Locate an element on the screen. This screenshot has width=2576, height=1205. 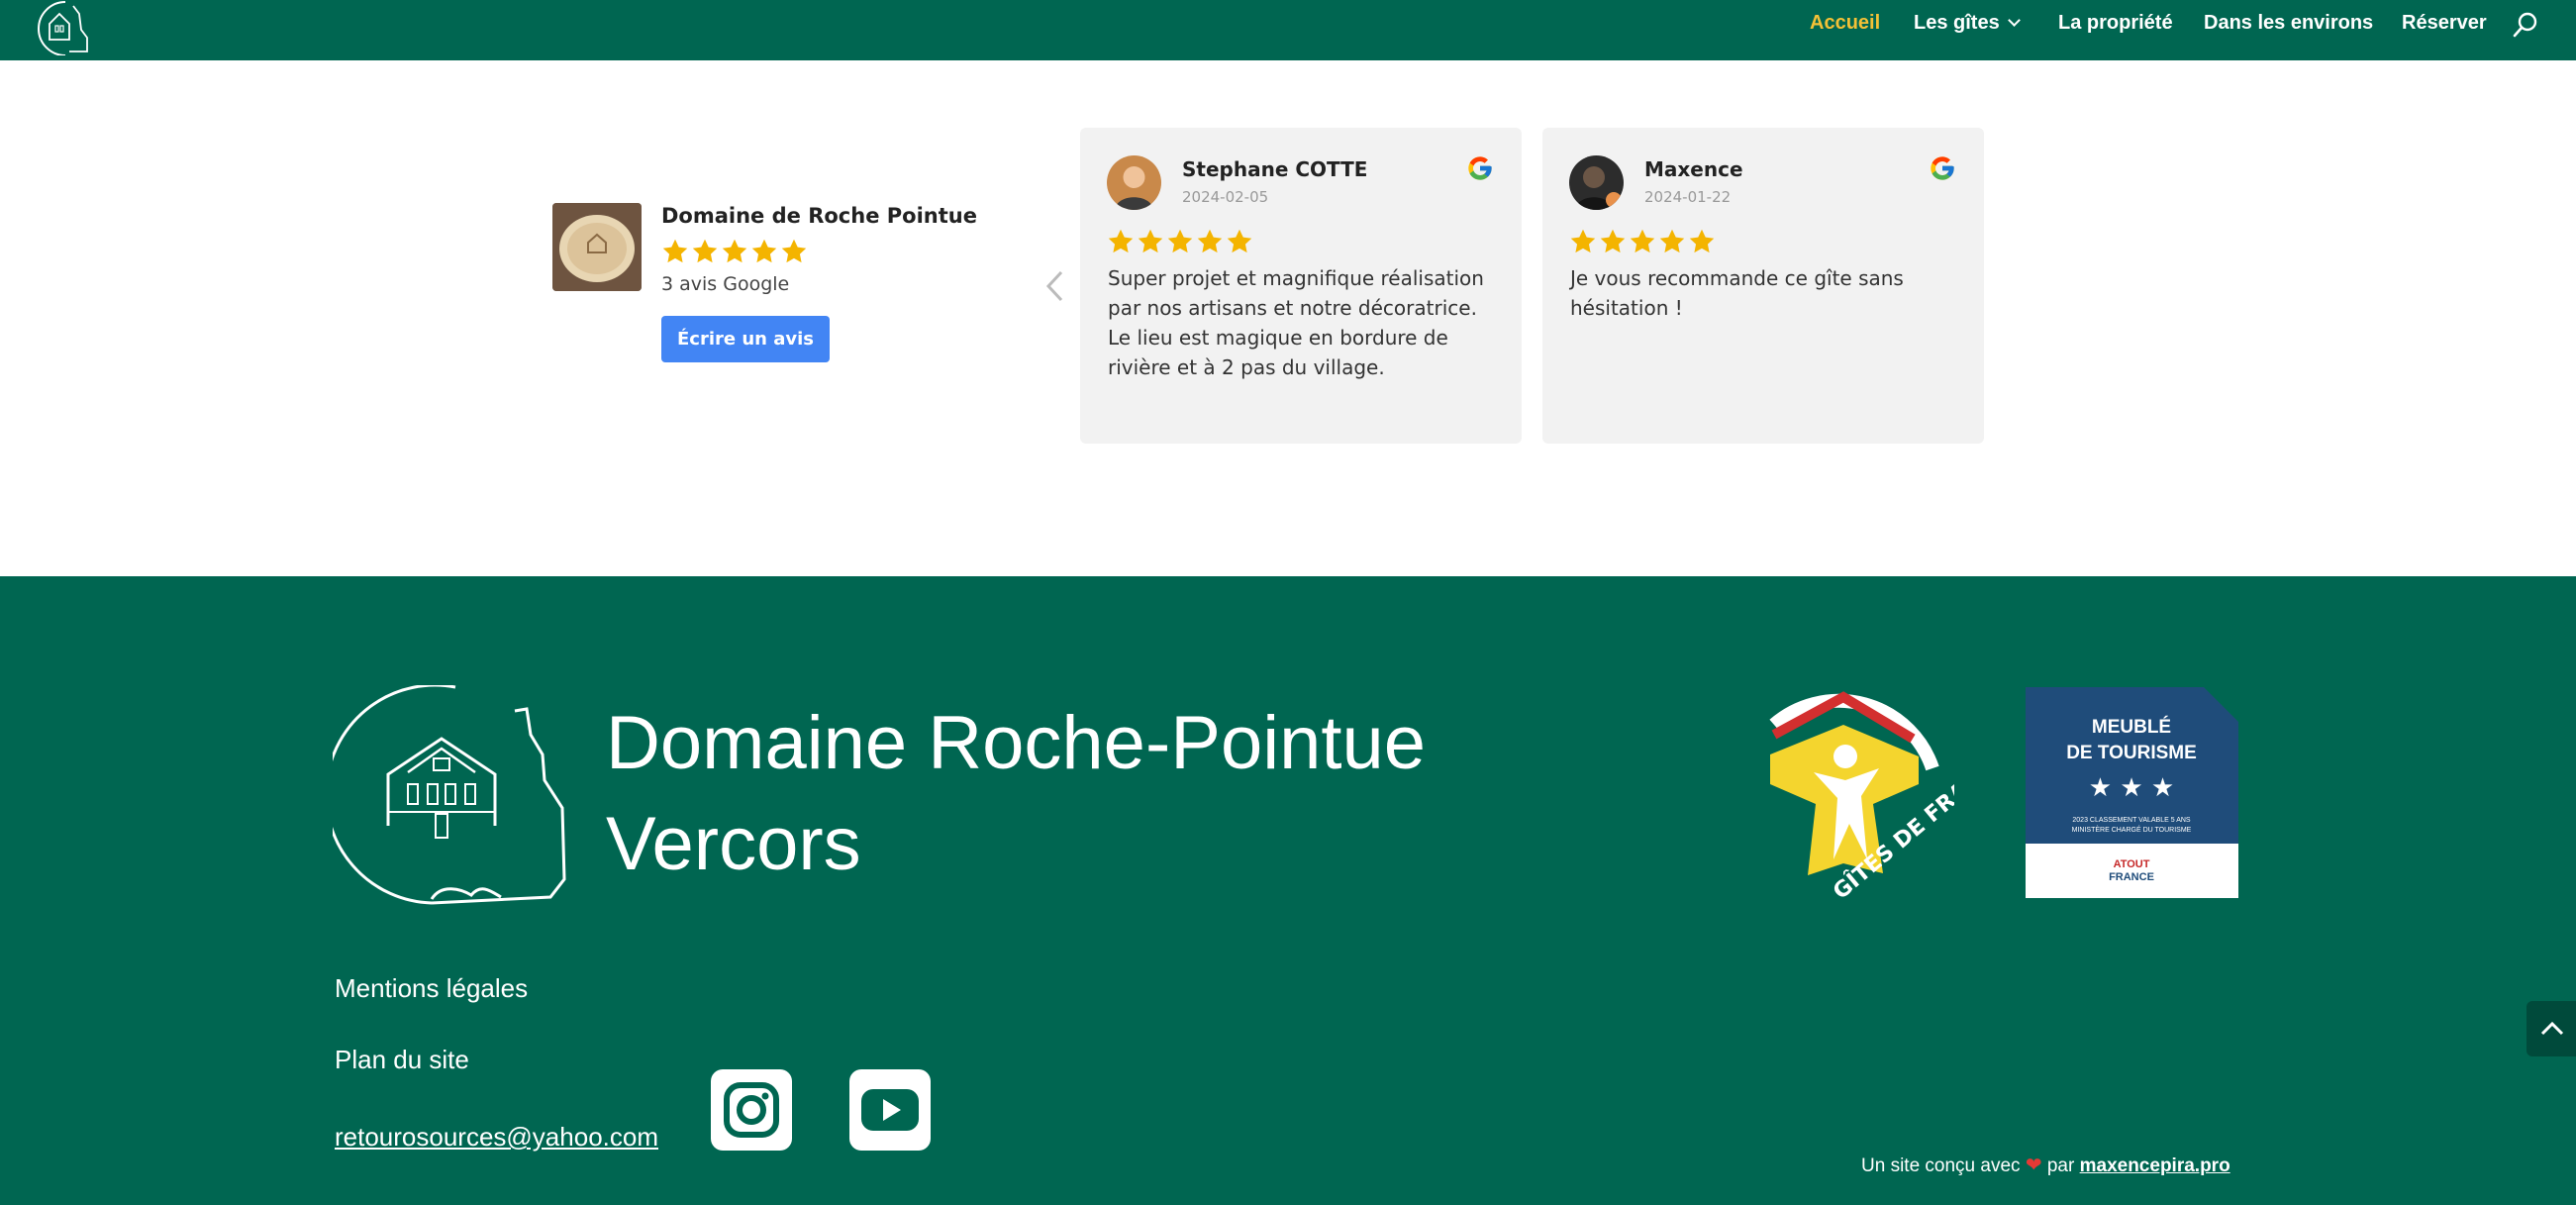
email-link: retourosources@yahoo.com is located at coordinates (497, 1137).